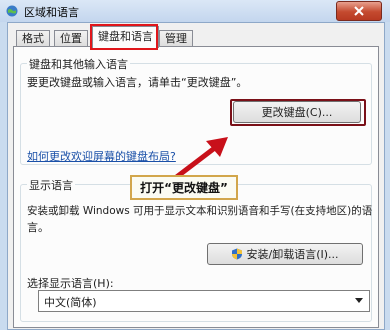 The width and height of the screenshot is (390, 330). What do you see at coordinates (78, 64) in the screenshot?
I see `keyboard-group-legend: 键盘和其他输入语言` at bounding box center [78, 64].